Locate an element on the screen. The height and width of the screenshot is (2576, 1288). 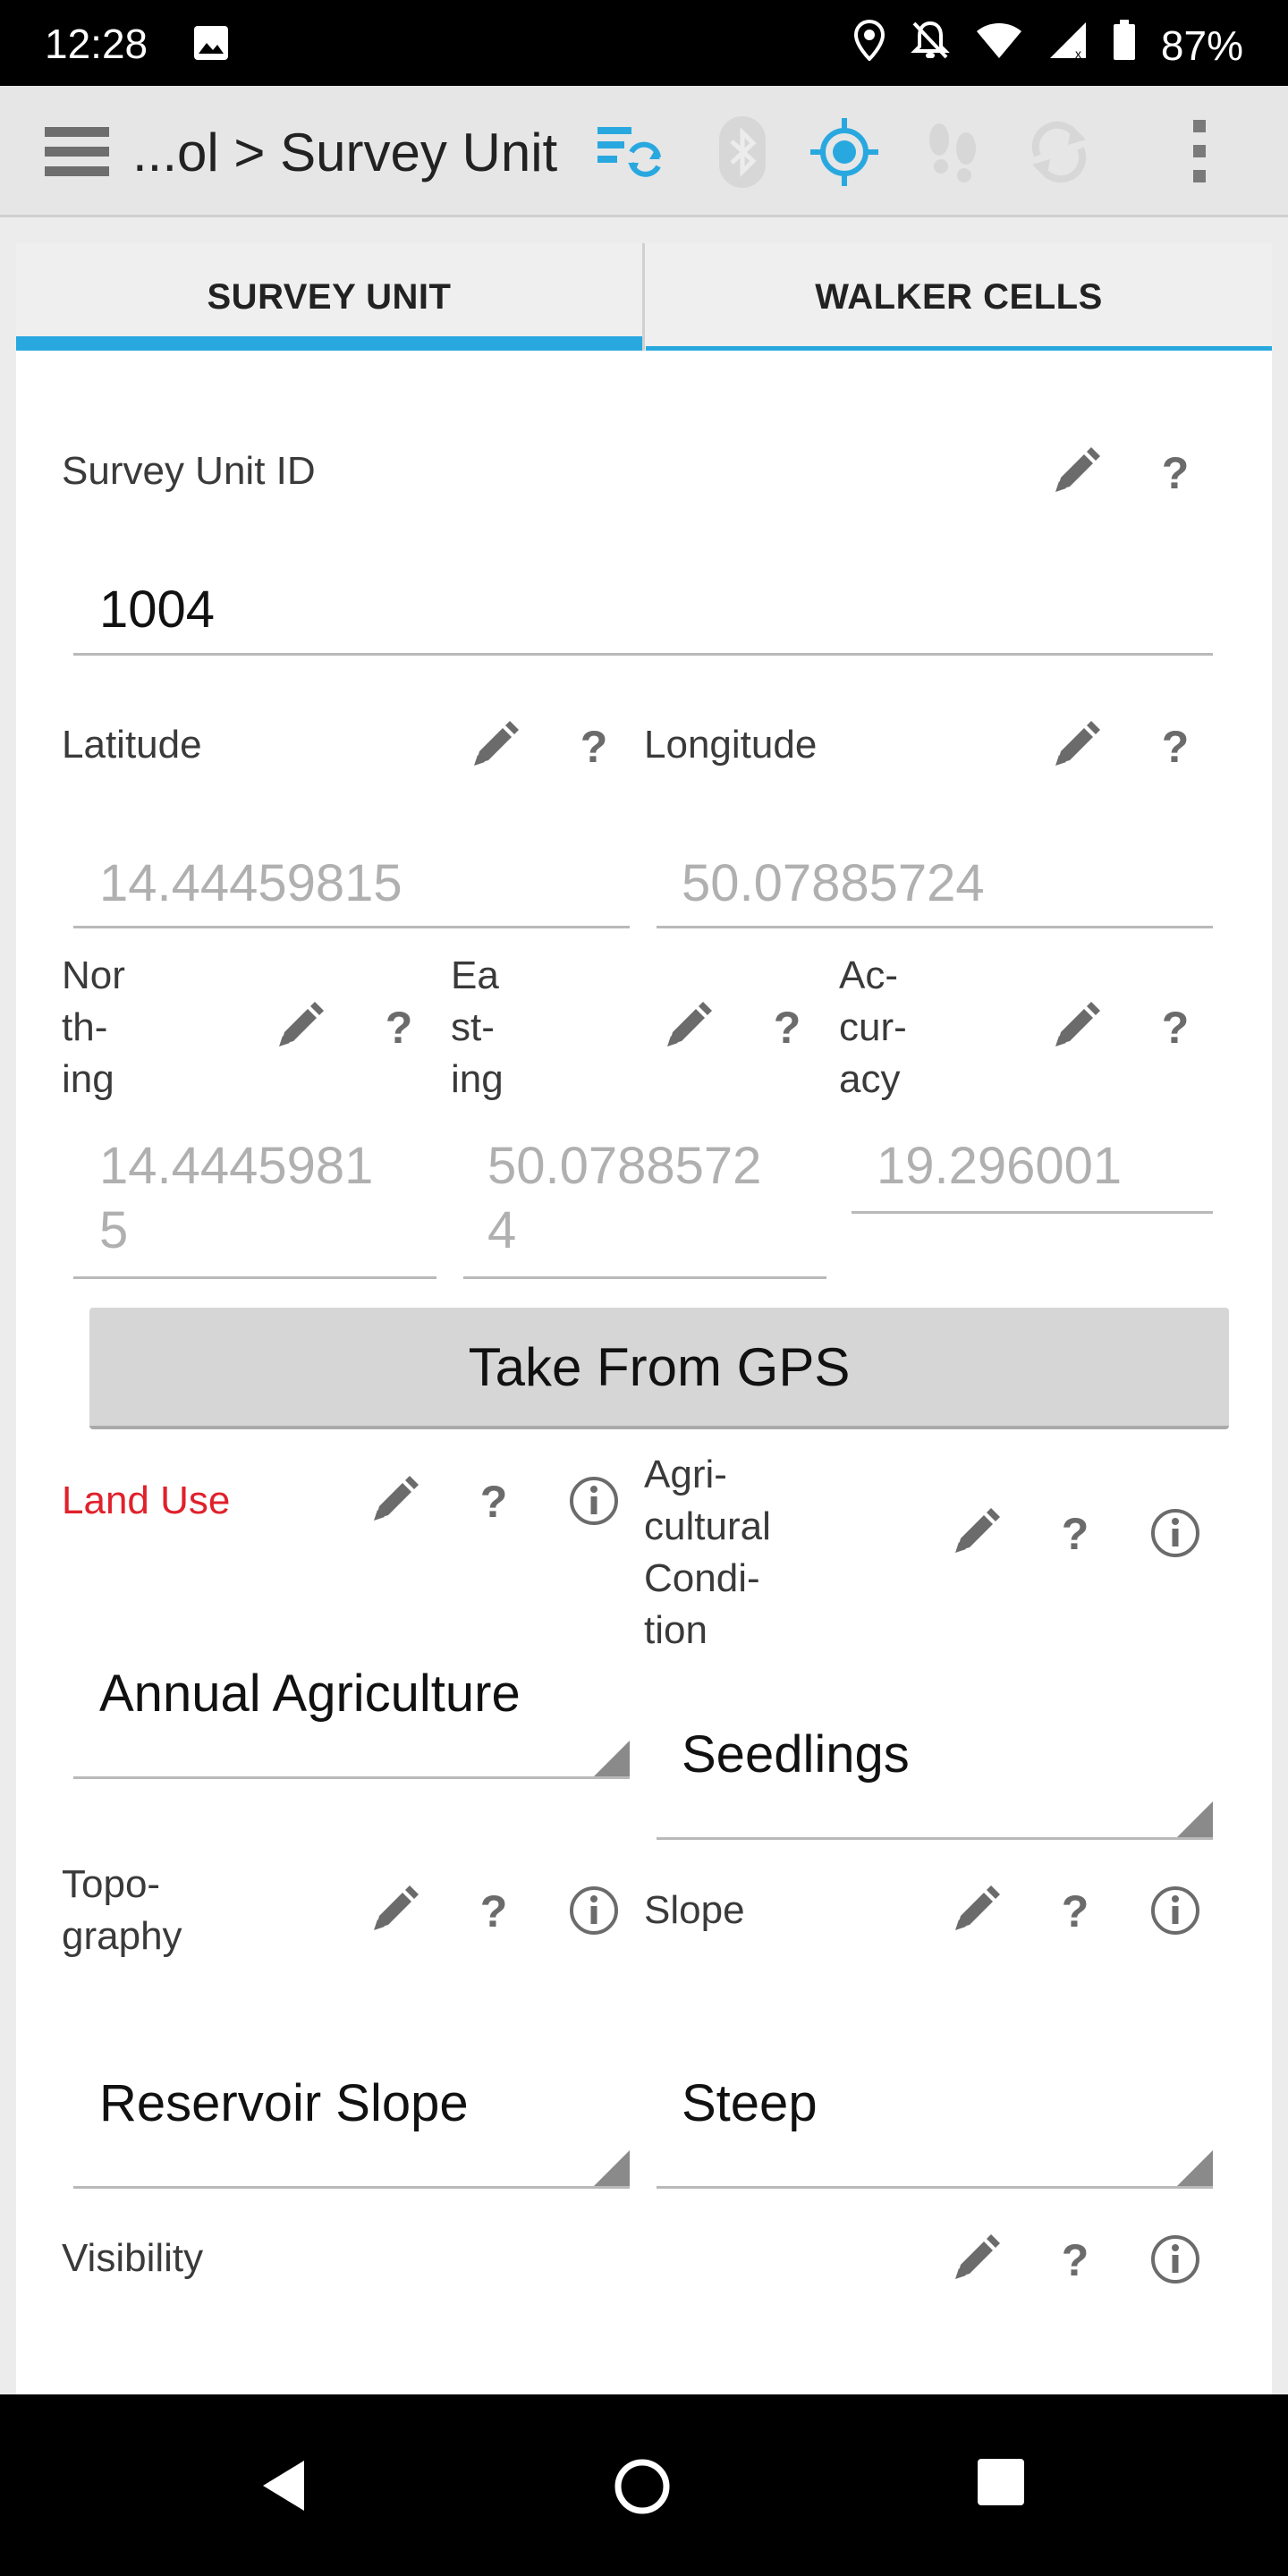
app-bar: ...ol > Survey Unit is located at coordinates (644, 151).